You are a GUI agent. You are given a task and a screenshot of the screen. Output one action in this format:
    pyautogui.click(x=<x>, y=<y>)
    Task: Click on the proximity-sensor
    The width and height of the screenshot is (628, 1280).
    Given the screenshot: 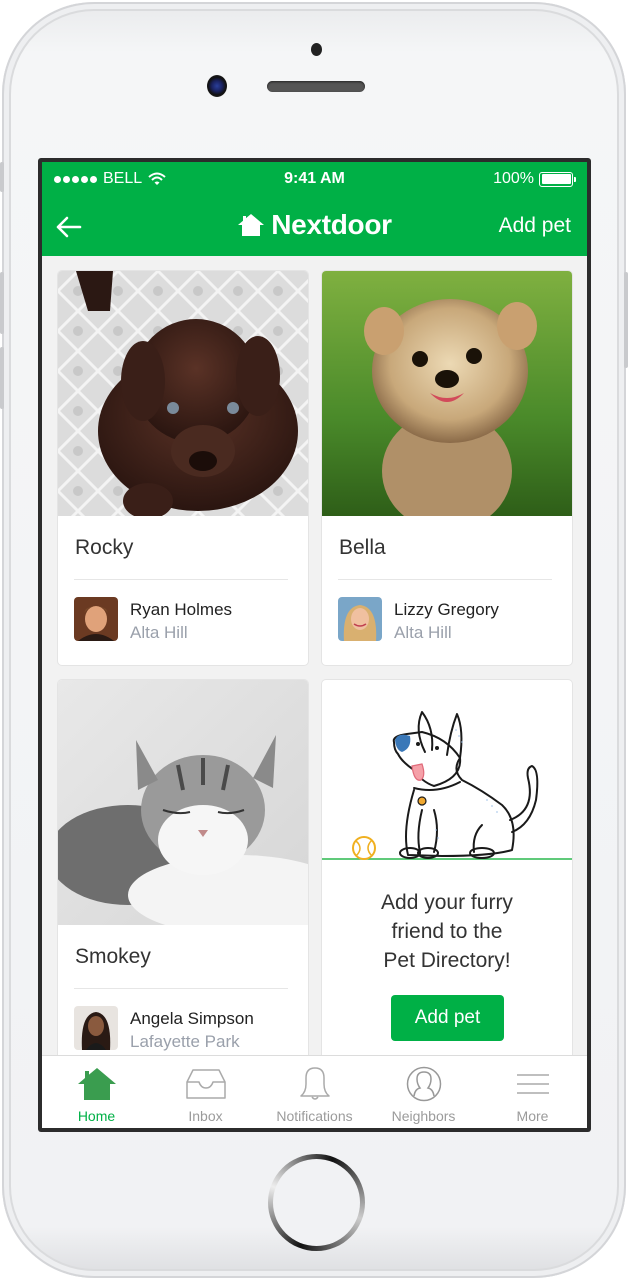 What is the action you would take?
    pyautogui.click(x=316, y=49)
    